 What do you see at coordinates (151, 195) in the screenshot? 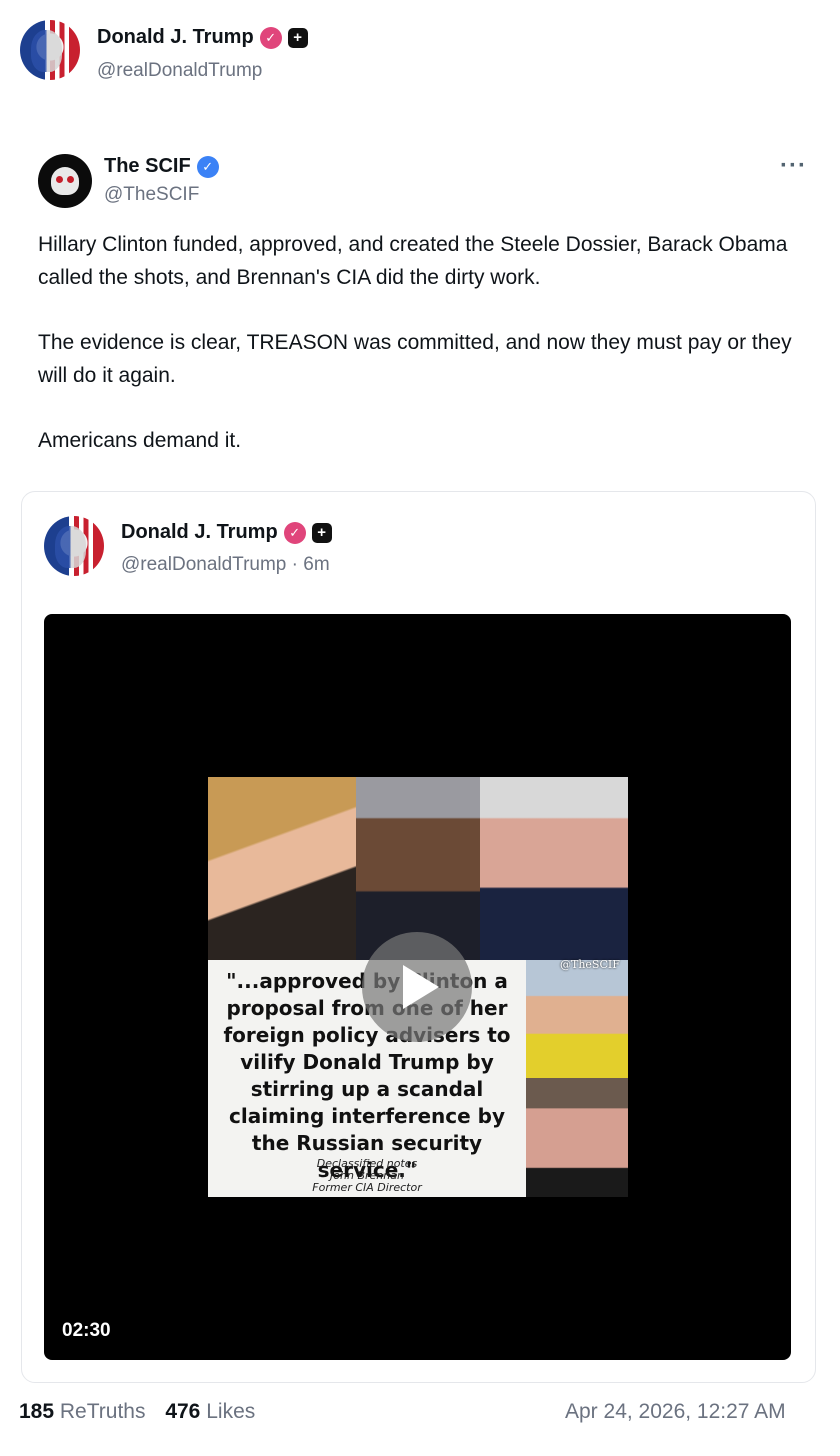
I see `scif-handle: @TheSCIF` at bounding box center [151, 195].